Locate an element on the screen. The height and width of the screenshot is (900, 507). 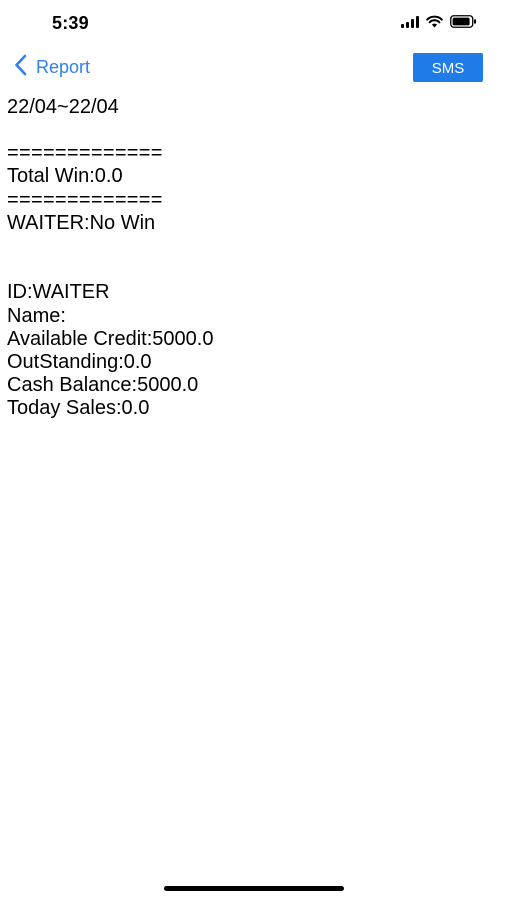
waiter-result: WAITER:No Win is located at coordinates (81, 222).